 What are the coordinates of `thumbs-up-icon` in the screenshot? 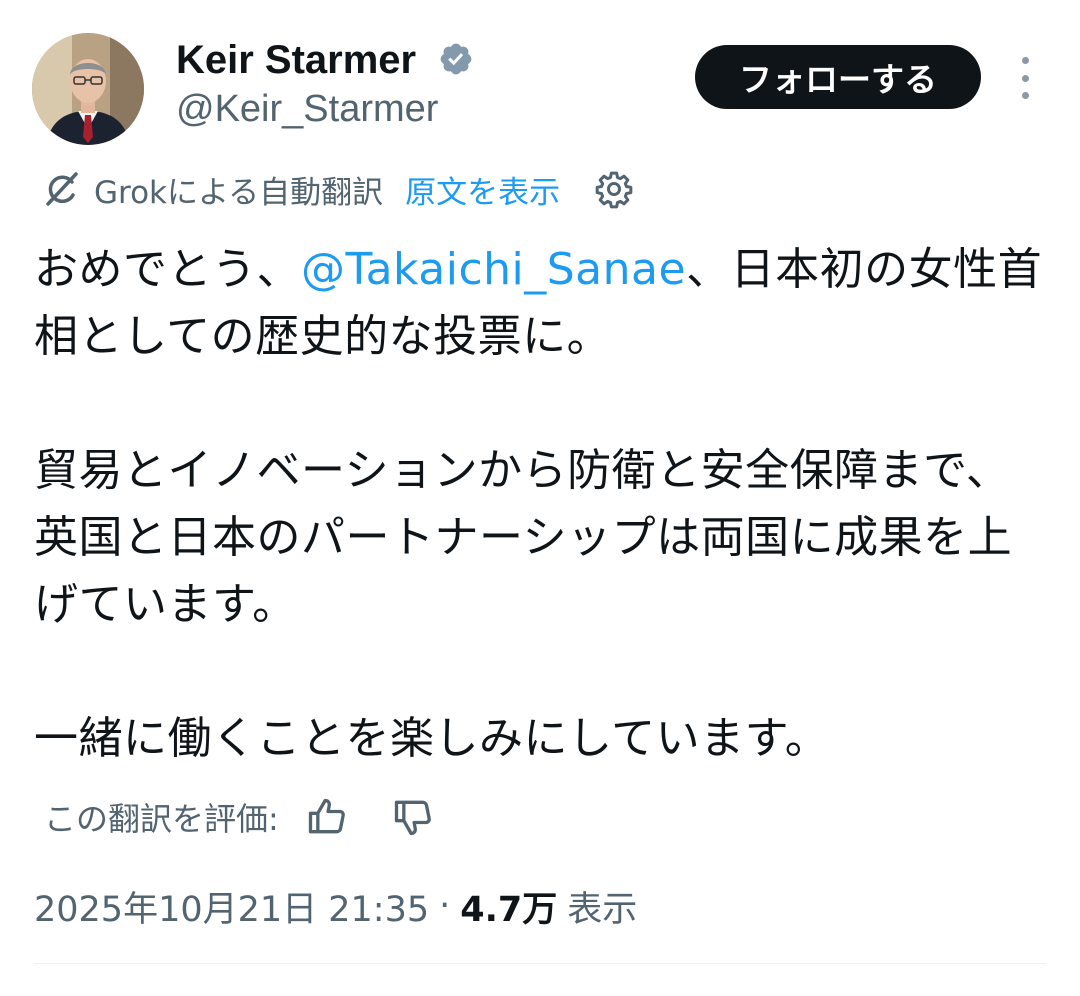 It's located at (327, 817).